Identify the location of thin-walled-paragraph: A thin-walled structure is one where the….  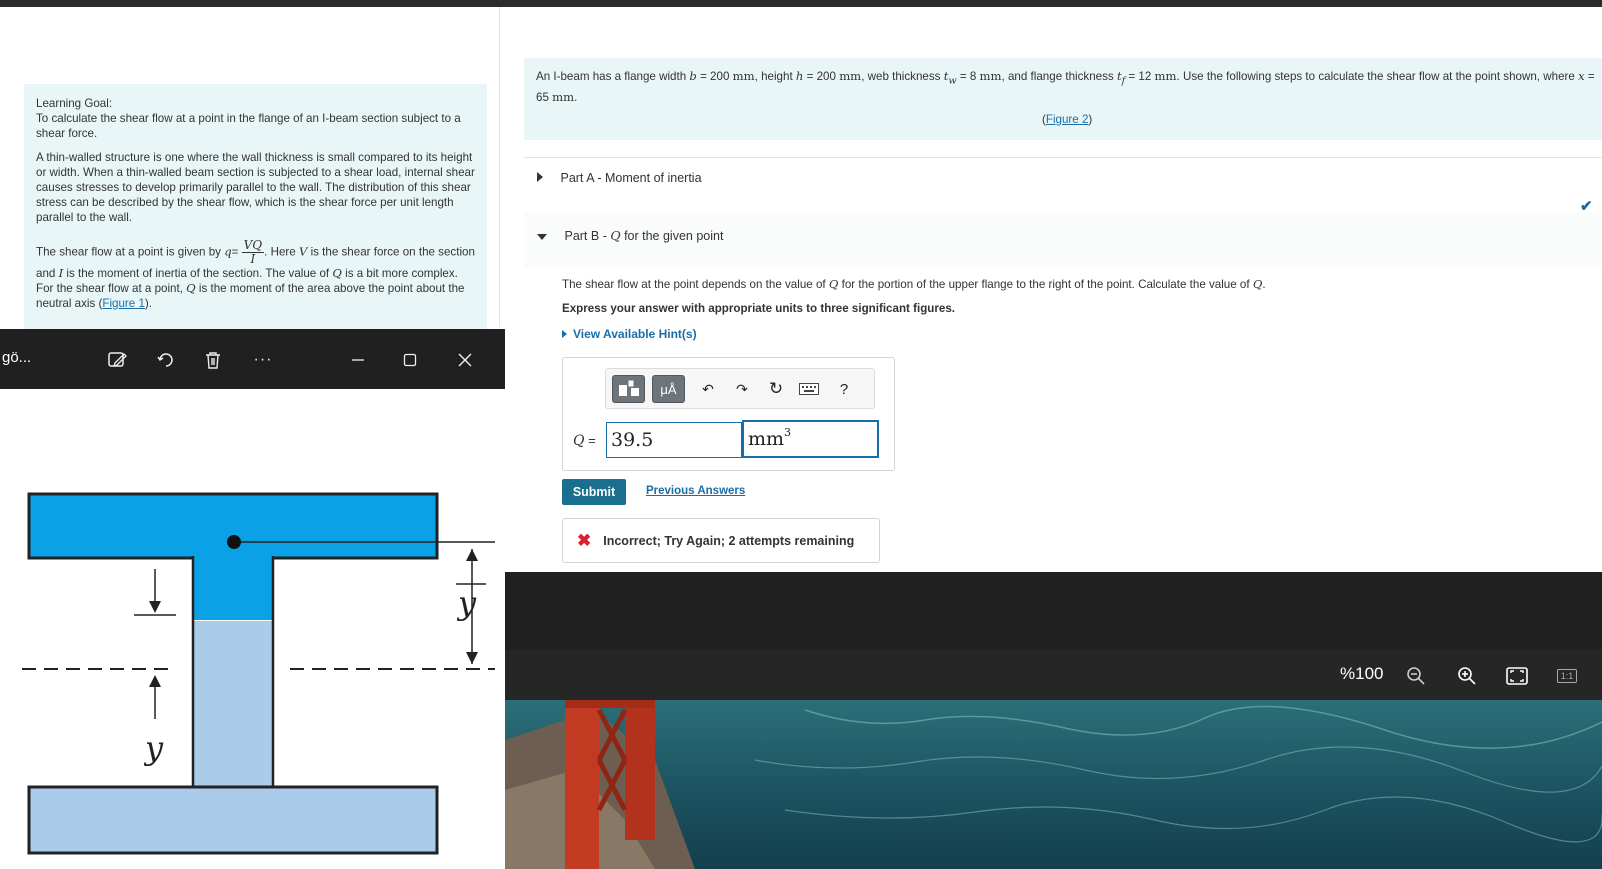
(255, 187).